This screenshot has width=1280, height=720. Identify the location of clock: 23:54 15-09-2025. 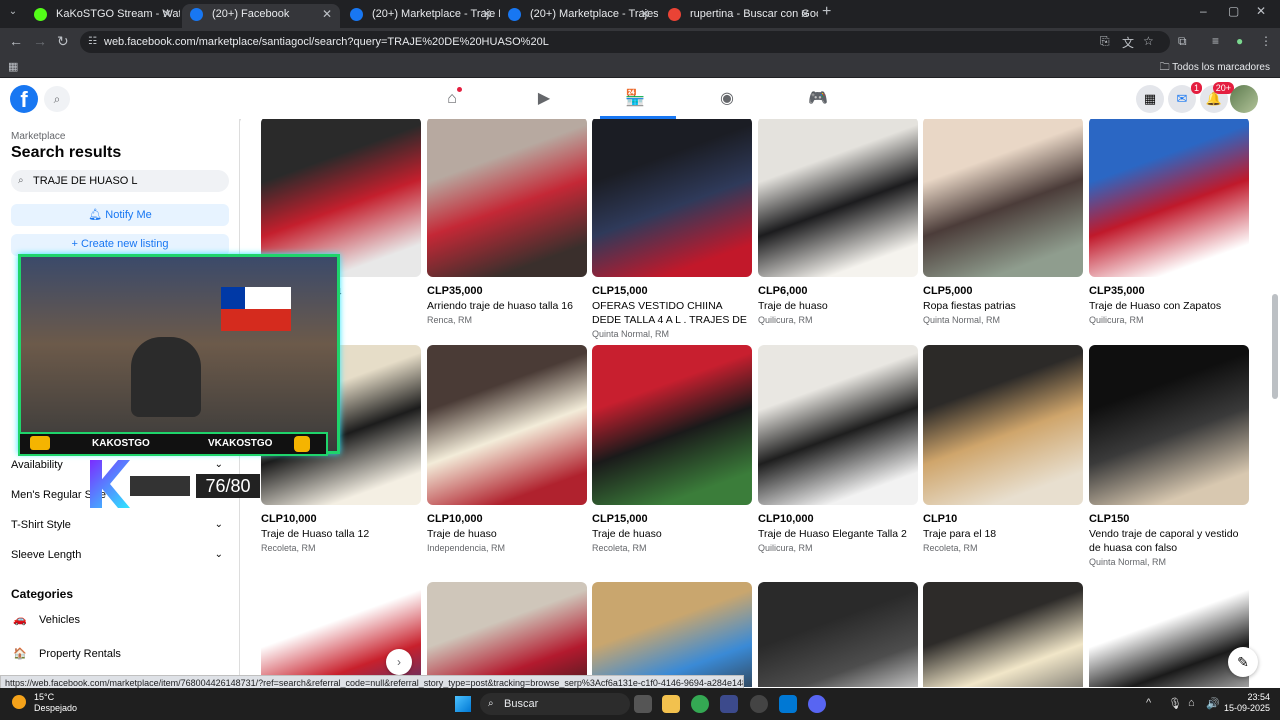
(1247, 703).